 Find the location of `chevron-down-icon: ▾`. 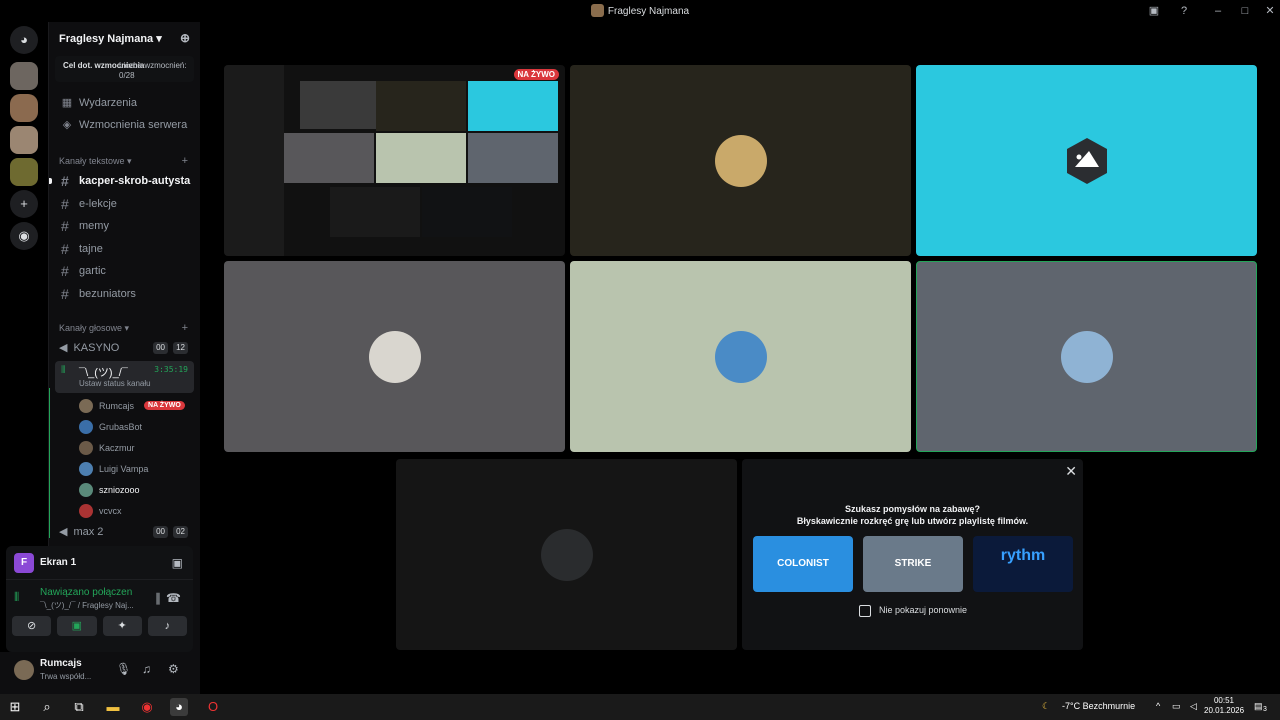

chevron-down-icon: ▾ is located at coordinates (159, 39).